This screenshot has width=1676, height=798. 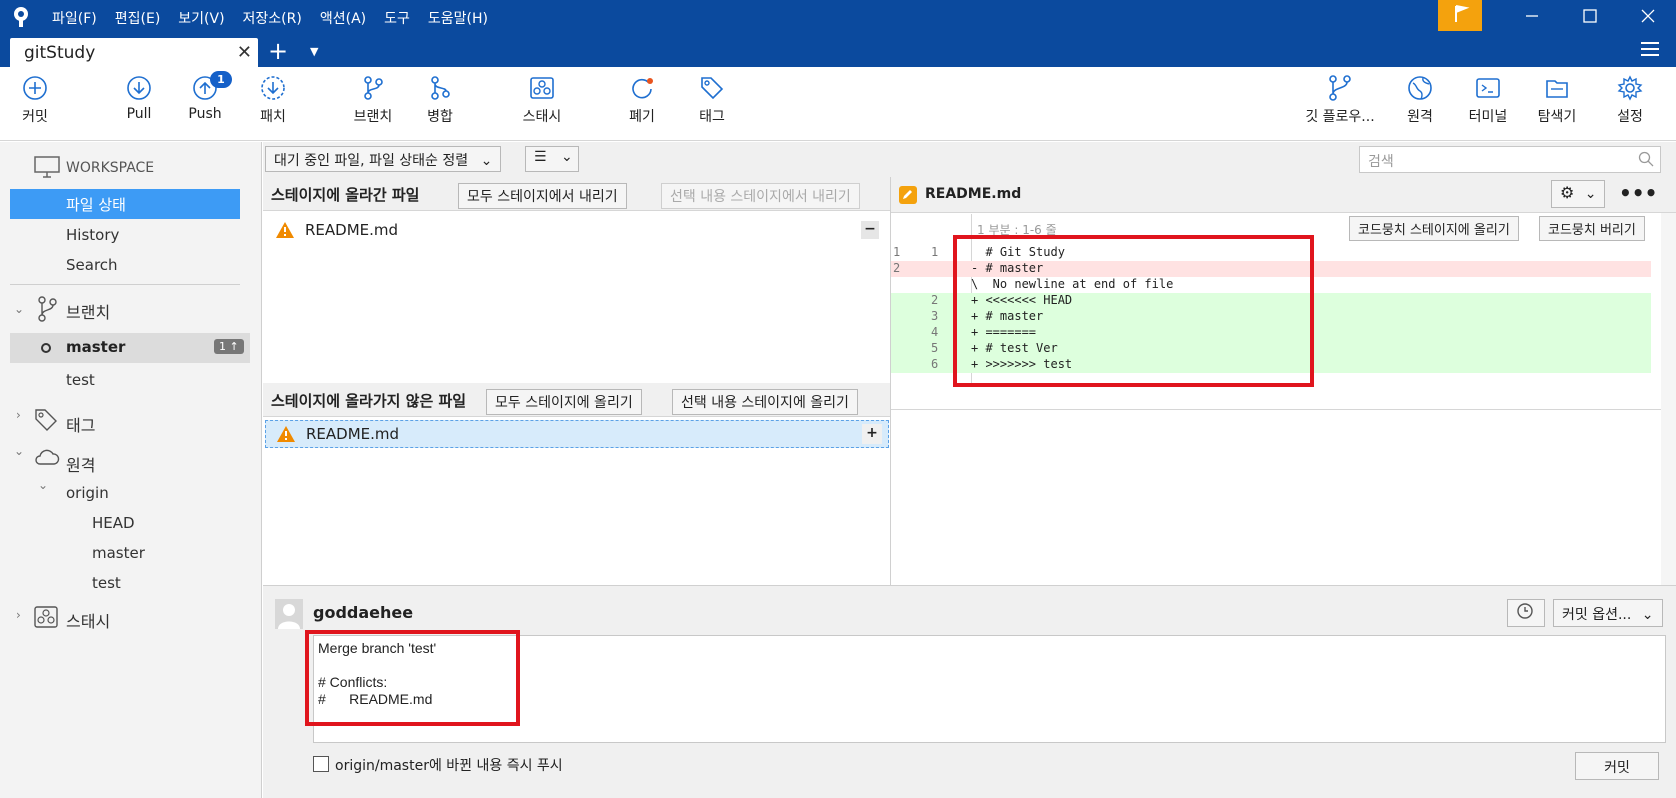 I want to click on commit-button-label: 커밋, so click(x=35, y=117).